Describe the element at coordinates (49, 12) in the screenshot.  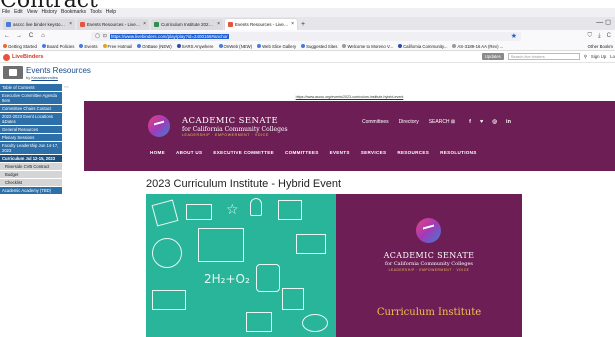
I see `menu-history: History` at that location.